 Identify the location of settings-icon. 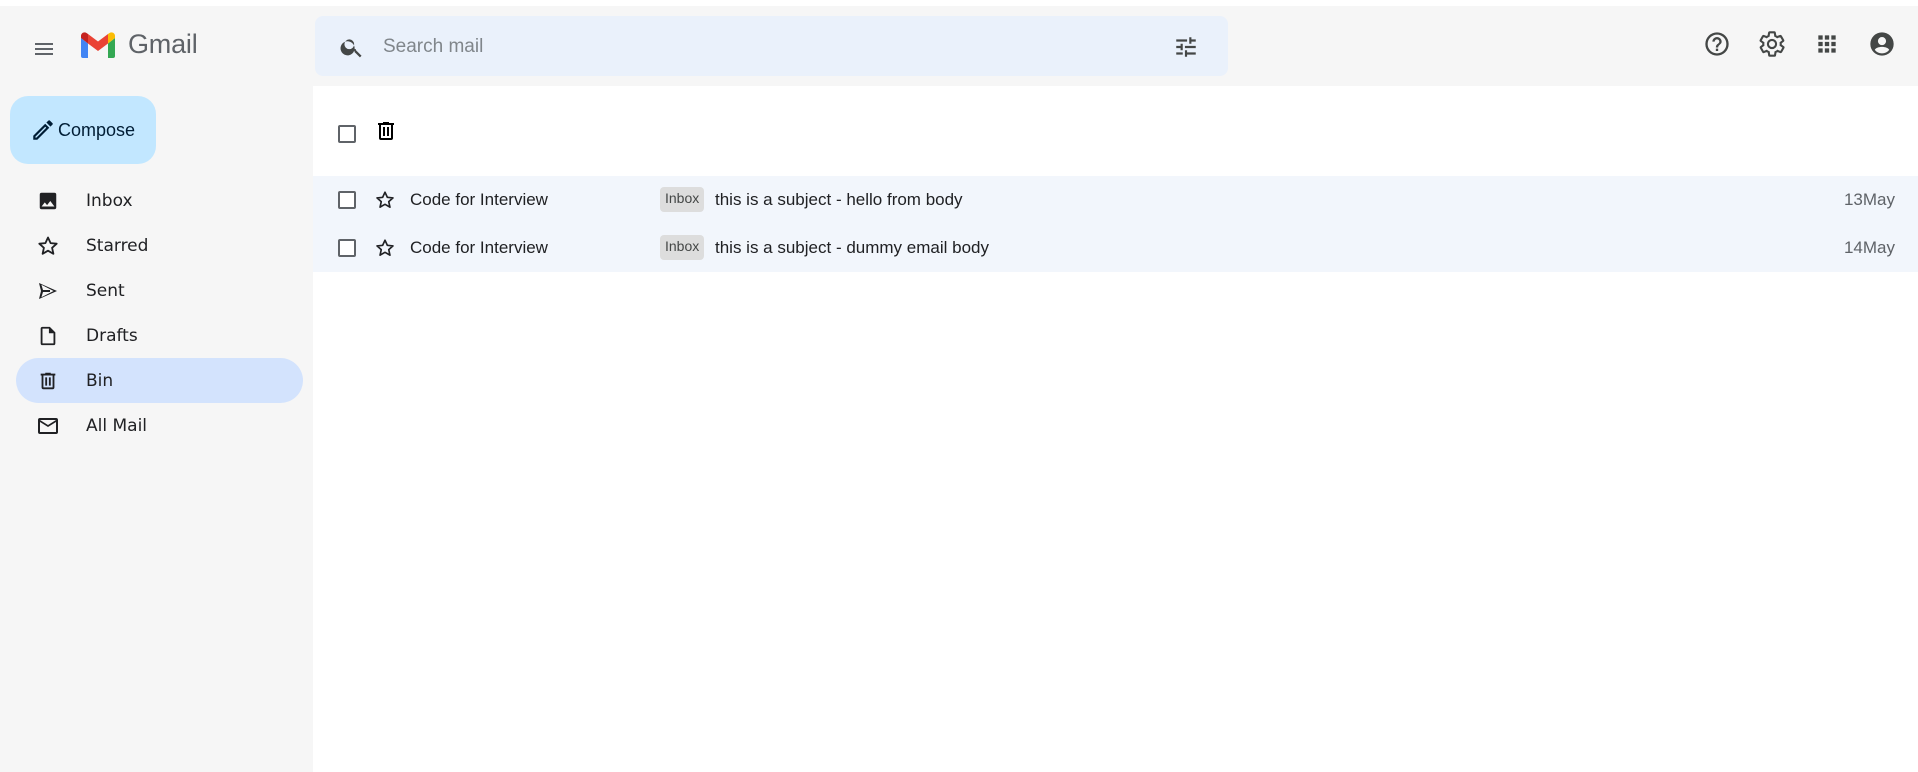
(1772, 44).